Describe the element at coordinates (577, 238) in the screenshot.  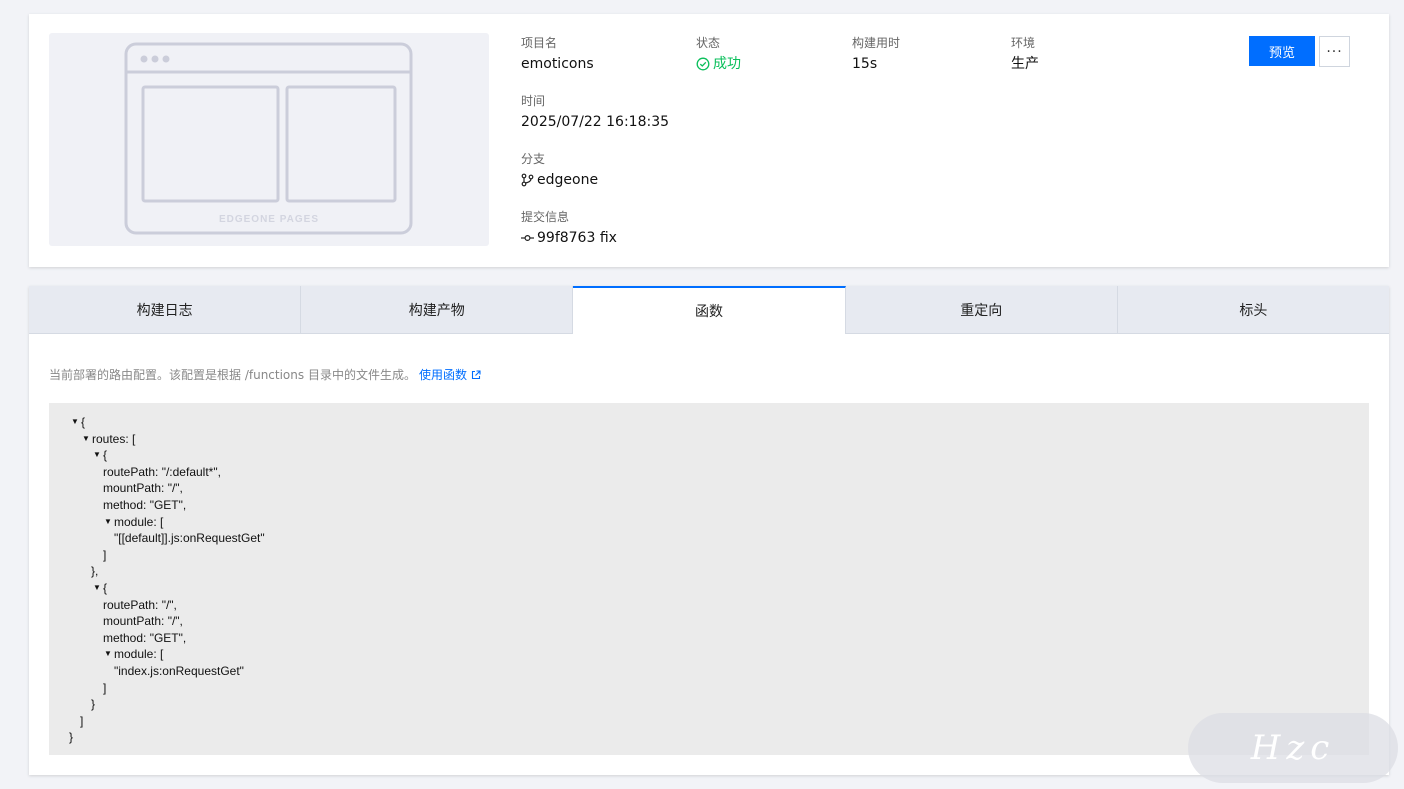
I see `commit-value: 99f8763 fix` at that location.